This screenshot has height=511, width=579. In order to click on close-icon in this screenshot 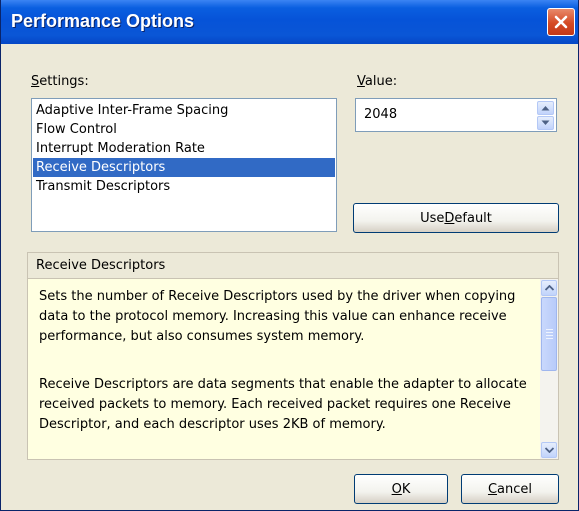, I will do `click(561, 22)`.